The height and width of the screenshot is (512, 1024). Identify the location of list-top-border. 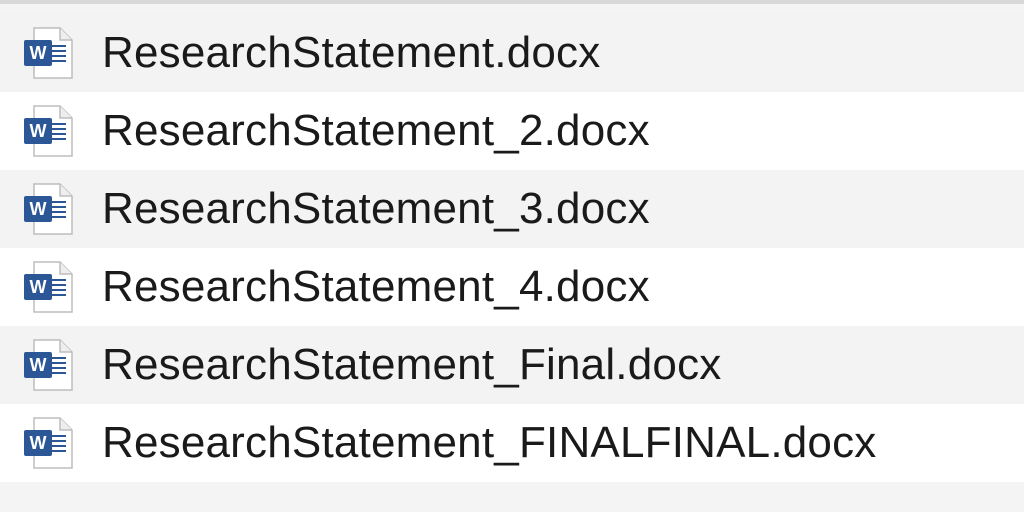
(512, 2).